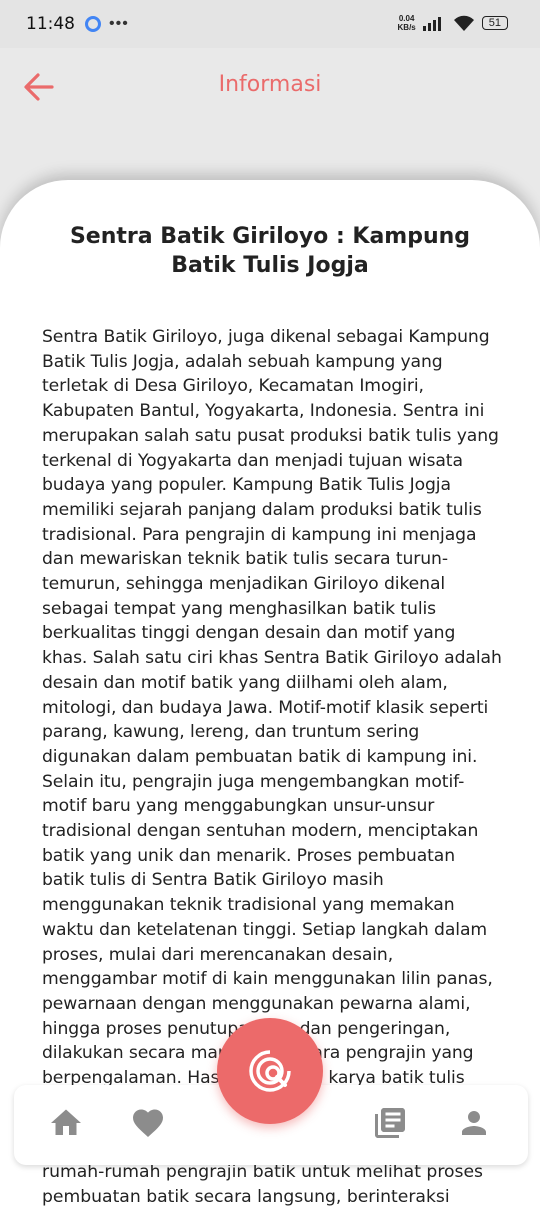 The width and height of the screenshot is (540, 1220). I want to click on scan-search-icon, so click(270, 1071).